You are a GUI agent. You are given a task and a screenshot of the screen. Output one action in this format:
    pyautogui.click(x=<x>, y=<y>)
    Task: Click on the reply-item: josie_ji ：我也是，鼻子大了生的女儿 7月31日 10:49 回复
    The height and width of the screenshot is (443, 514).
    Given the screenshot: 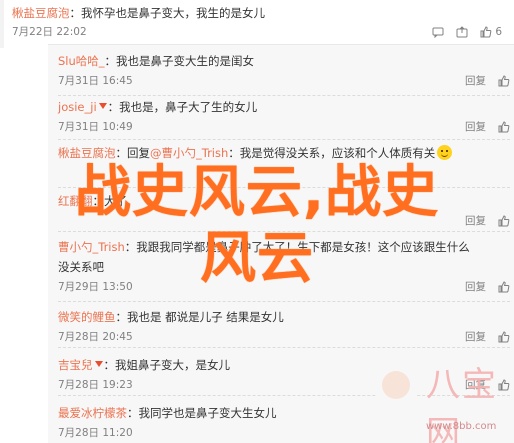 What is the action you would take?
    pyautogui.click(x=284, y=117)
    